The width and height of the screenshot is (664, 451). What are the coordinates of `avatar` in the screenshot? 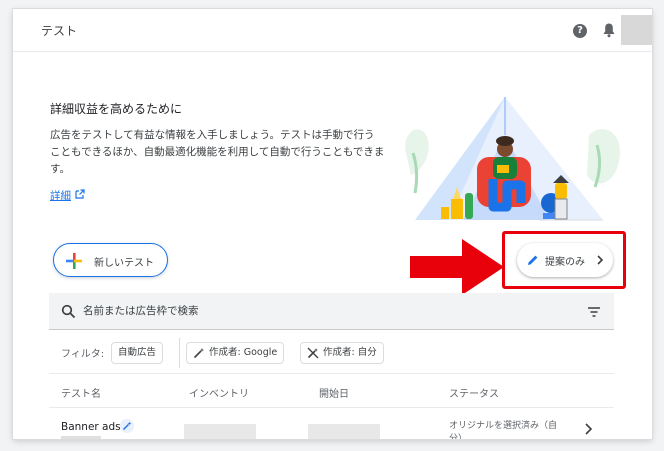 It's located at (636, 30).